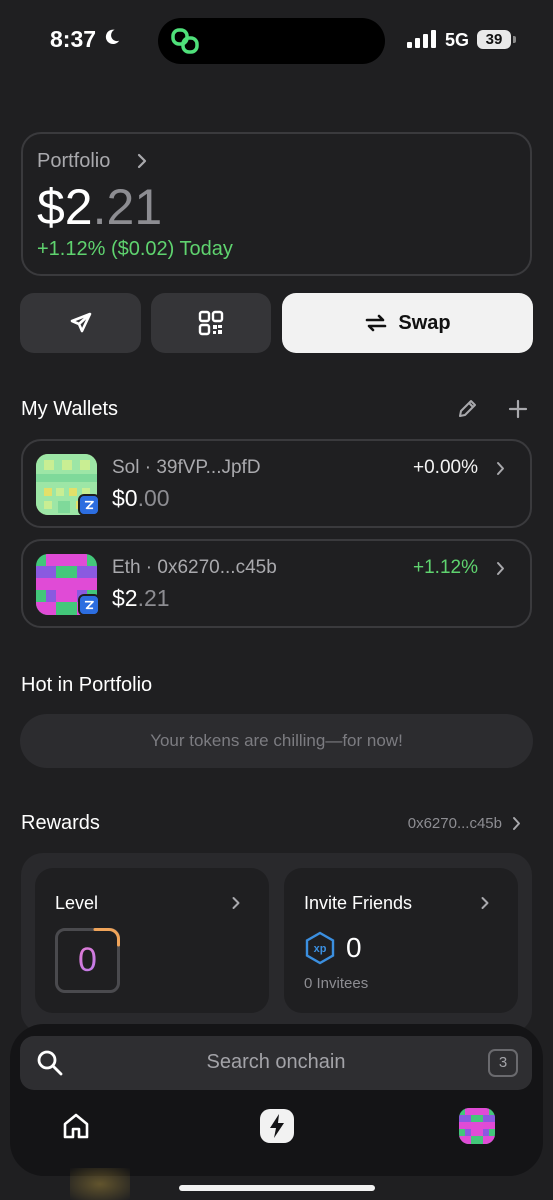 This screenshot has height=1200, width=553. Describe the element at coordinates (276, 741) in the screenshot. I see `empty-tokens-message: Your tokens are chilling—for now!` at that location.